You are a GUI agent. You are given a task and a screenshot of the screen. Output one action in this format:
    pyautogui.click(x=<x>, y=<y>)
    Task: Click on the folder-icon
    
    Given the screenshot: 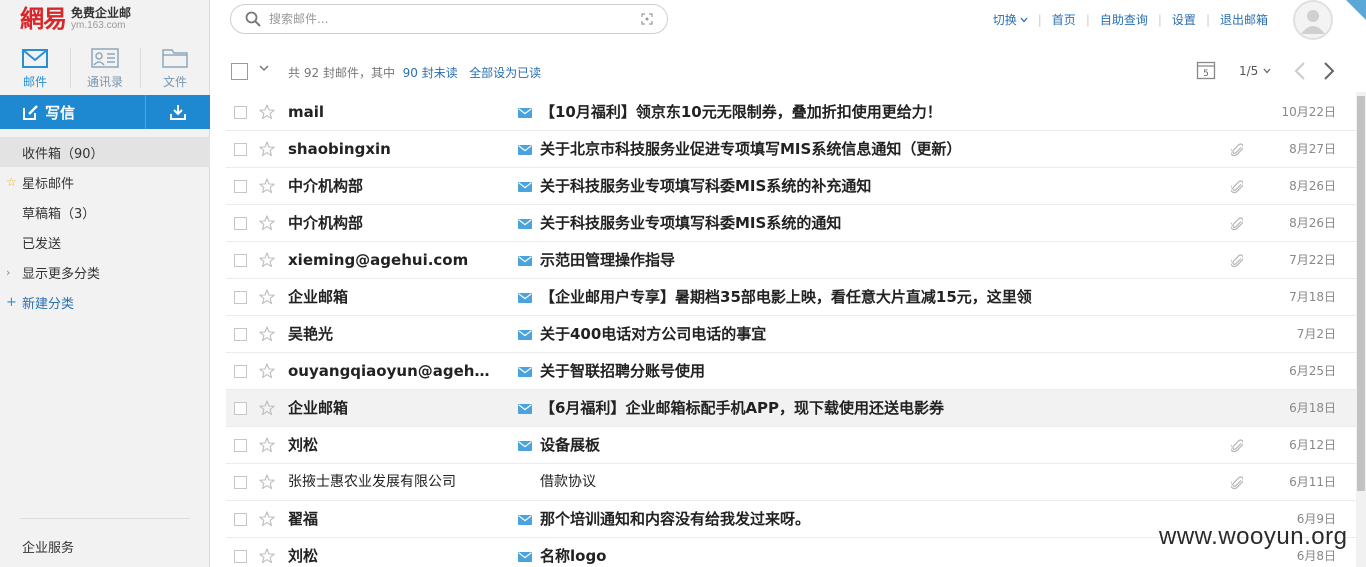 What is the action you would take?
    pyautogui.click(x=175, y=58)
    